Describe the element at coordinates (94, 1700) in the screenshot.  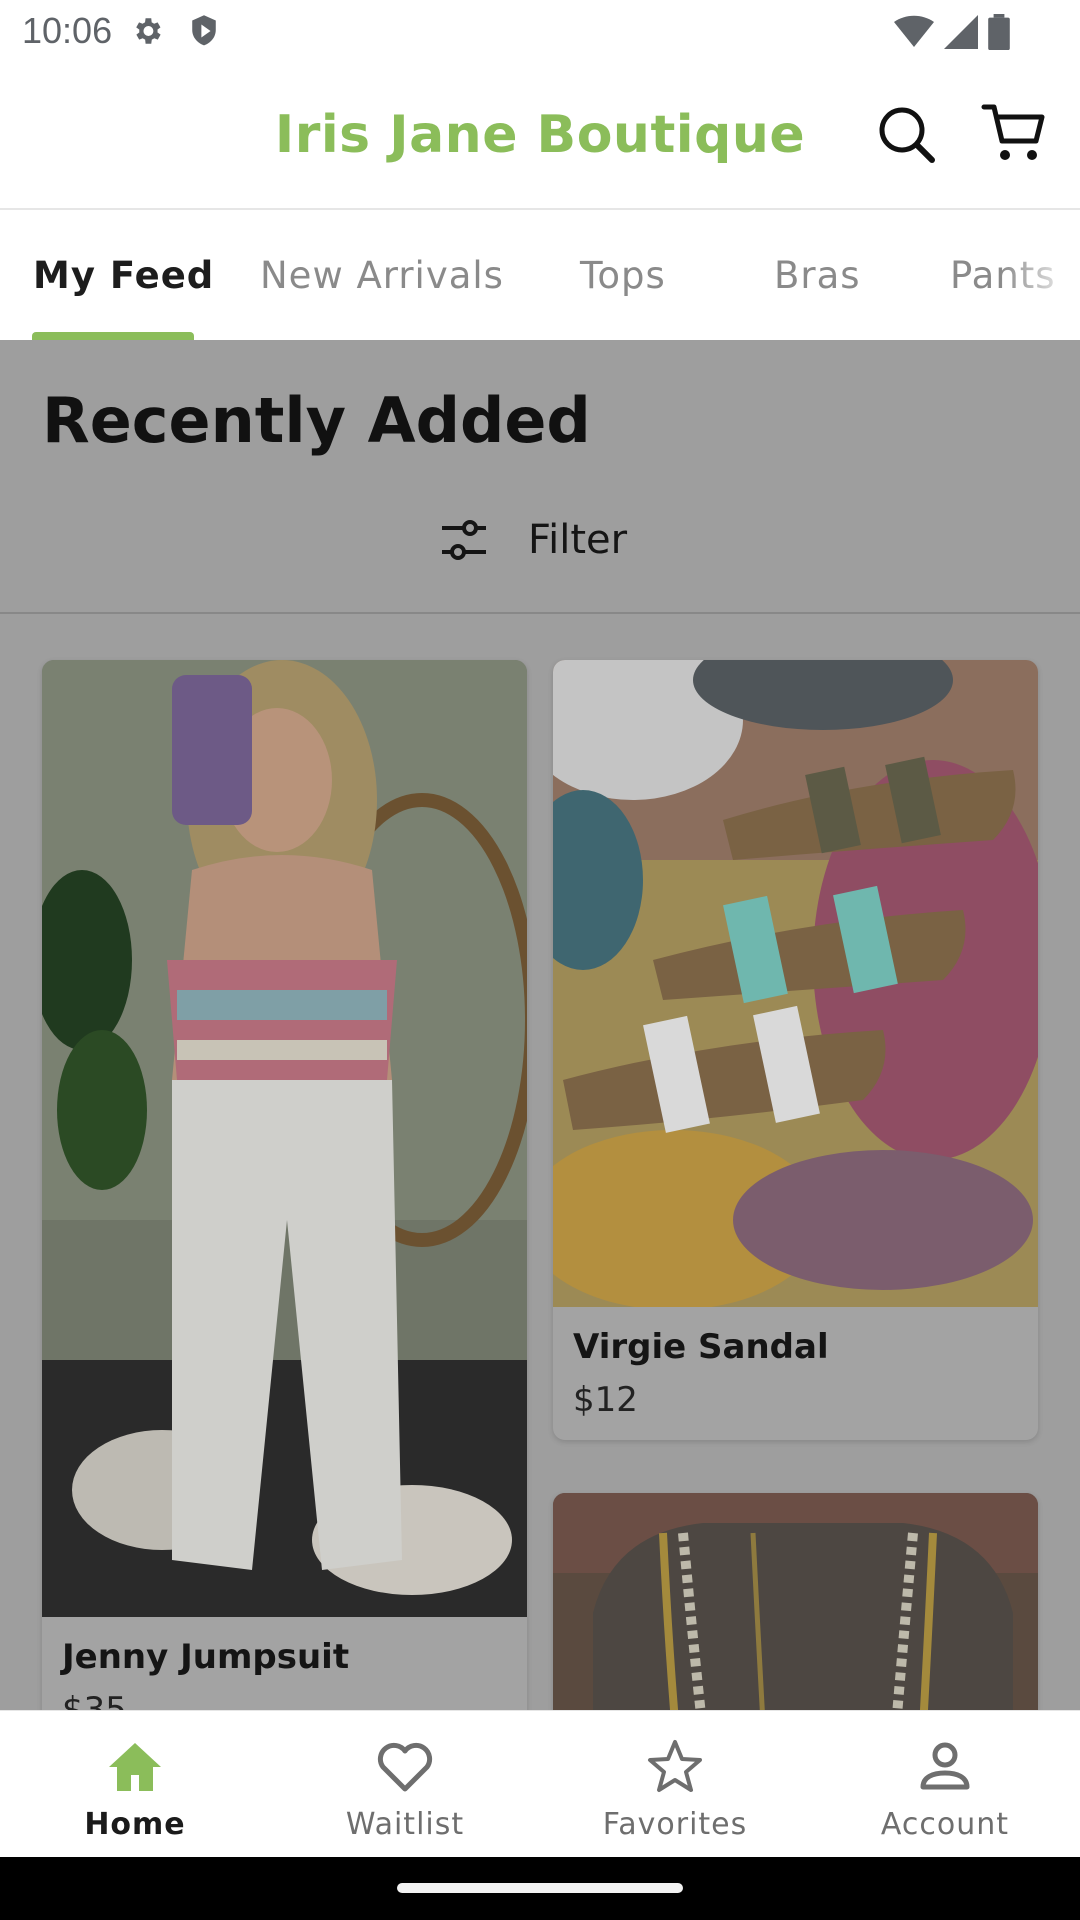
I see `product-price: $35` at that location.